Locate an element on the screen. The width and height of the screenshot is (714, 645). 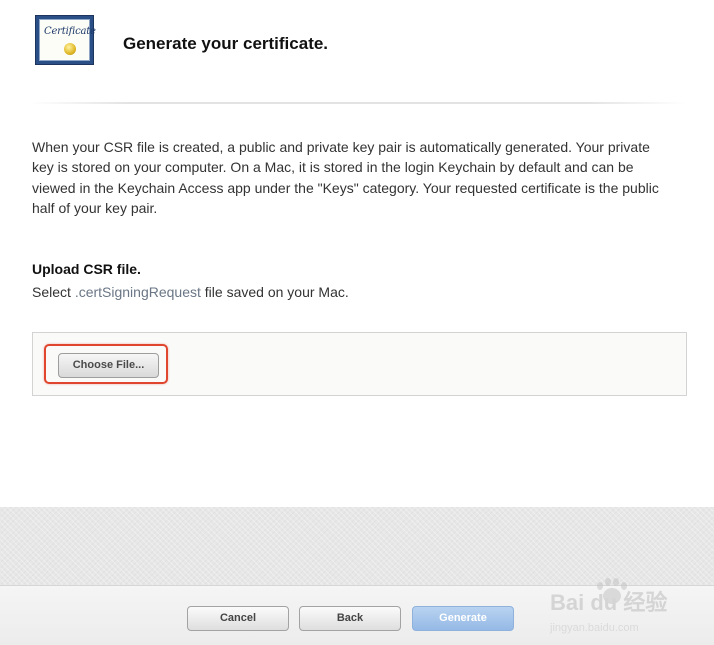
watermark-brand: Bai du 经验 is located at coordinates (608, 602).